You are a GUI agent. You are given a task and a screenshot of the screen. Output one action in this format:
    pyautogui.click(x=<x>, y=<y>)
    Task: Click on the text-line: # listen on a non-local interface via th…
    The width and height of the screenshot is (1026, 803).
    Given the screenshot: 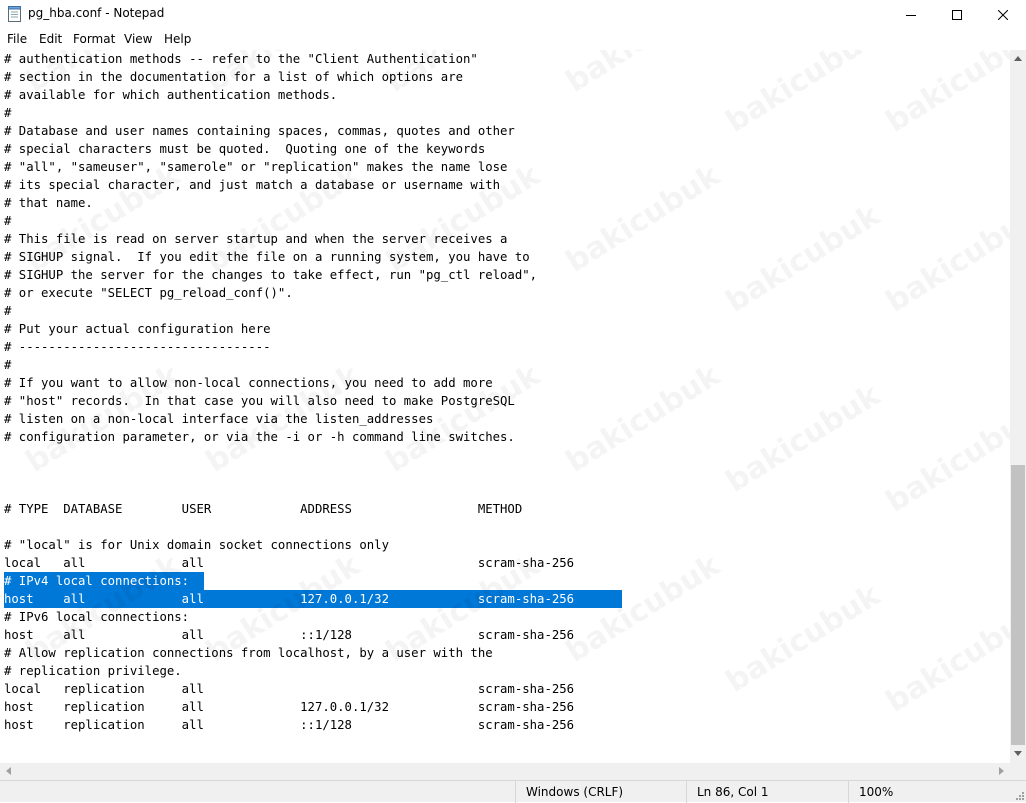 What is the action you would take?
    pyautogui.click(x=219, y=419)
    